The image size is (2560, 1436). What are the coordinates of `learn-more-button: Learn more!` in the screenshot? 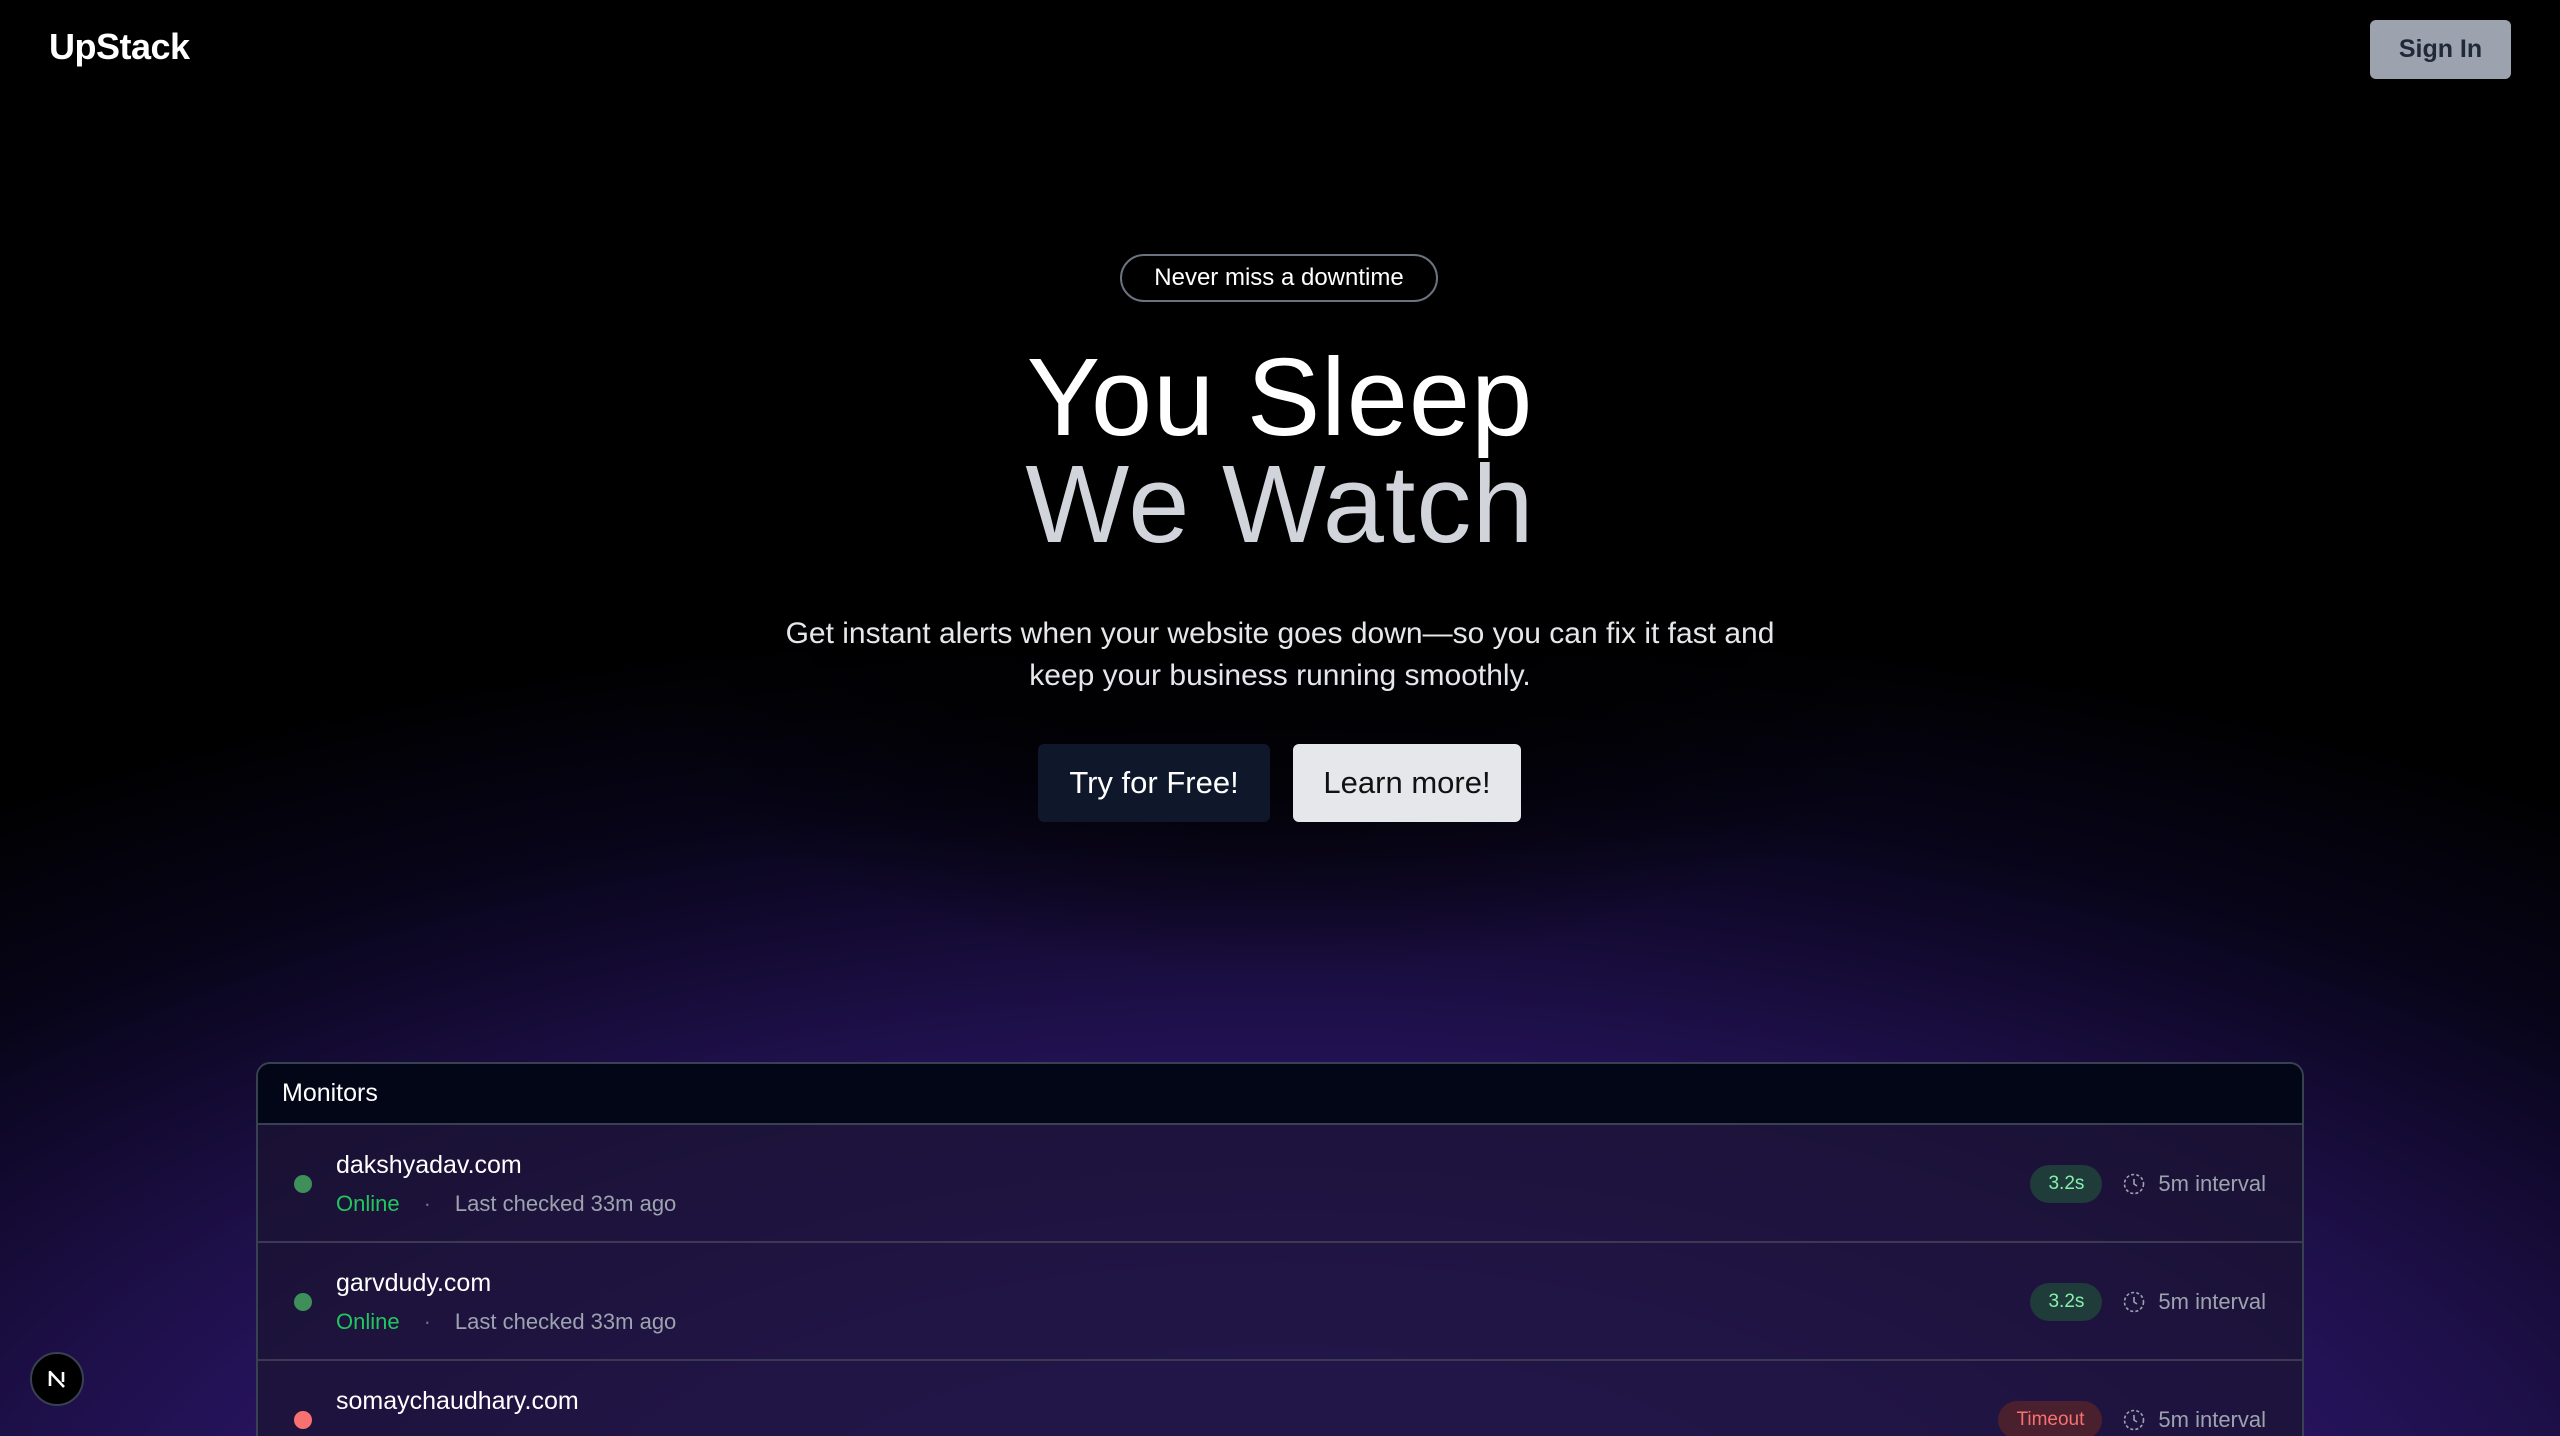 It's located at (1407, 783).